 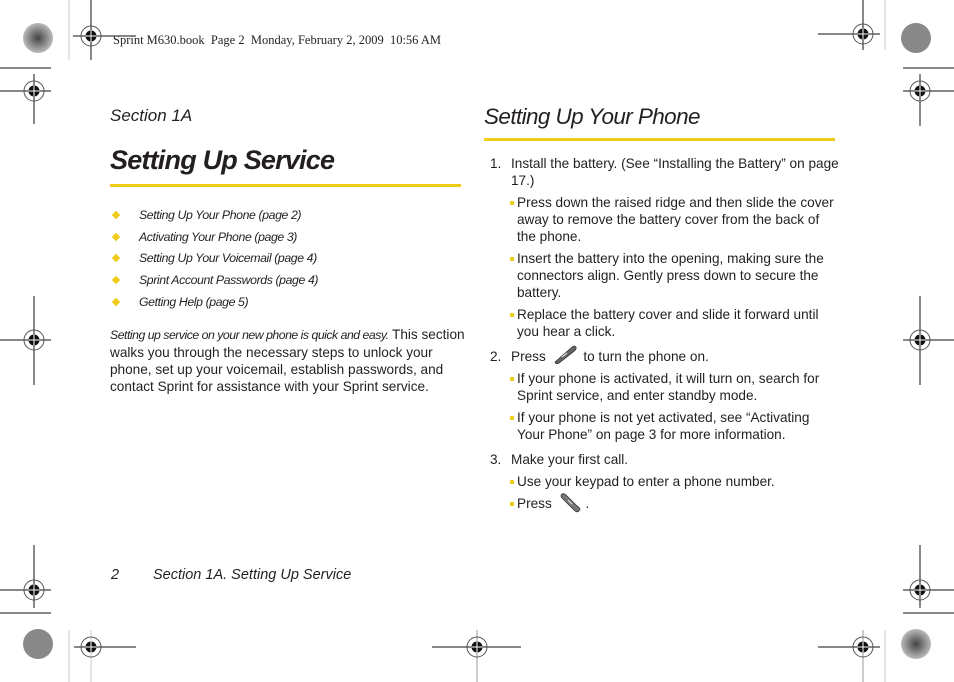 I want to click on step-text: Make your first call., so click(x=570, y=460).